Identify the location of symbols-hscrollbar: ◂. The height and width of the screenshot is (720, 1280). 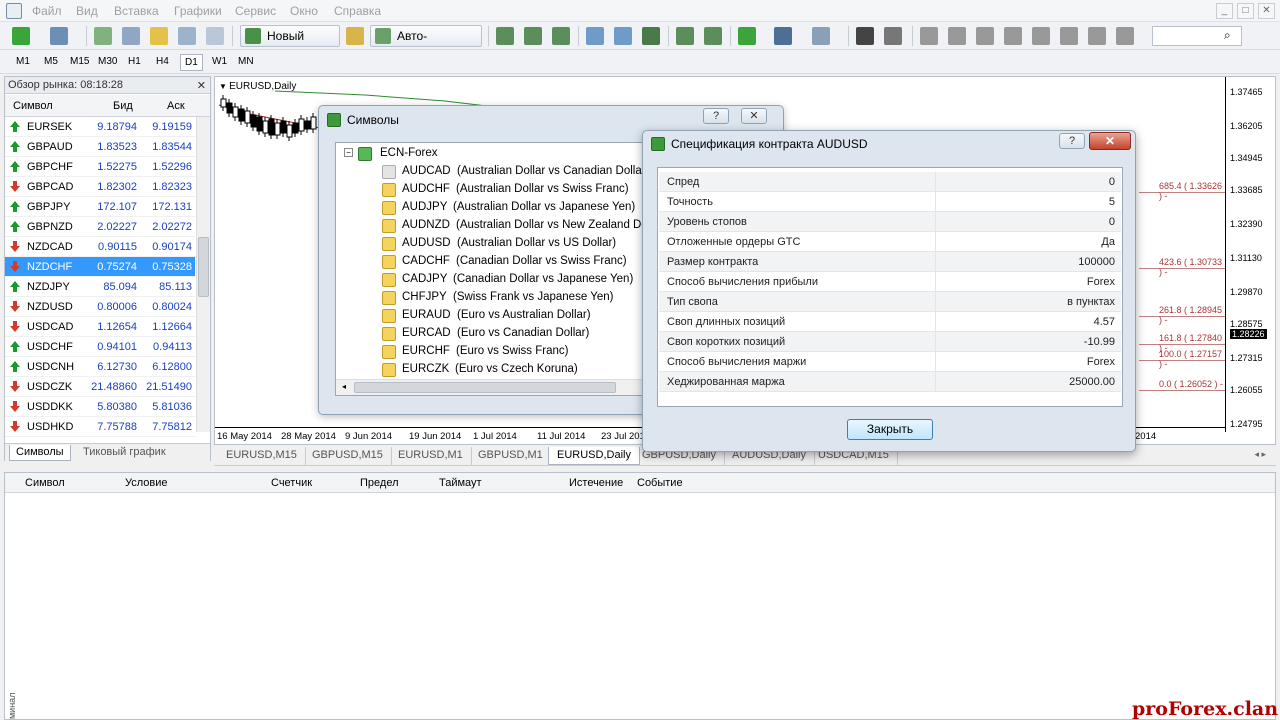
(491, 387).